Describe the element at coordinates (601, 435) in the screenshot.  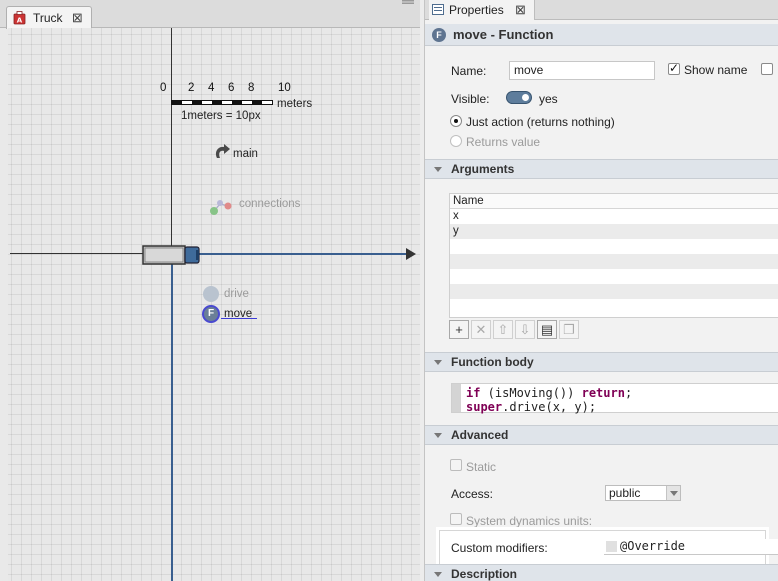
I see `advanced-section-header: Advanced` at that location.